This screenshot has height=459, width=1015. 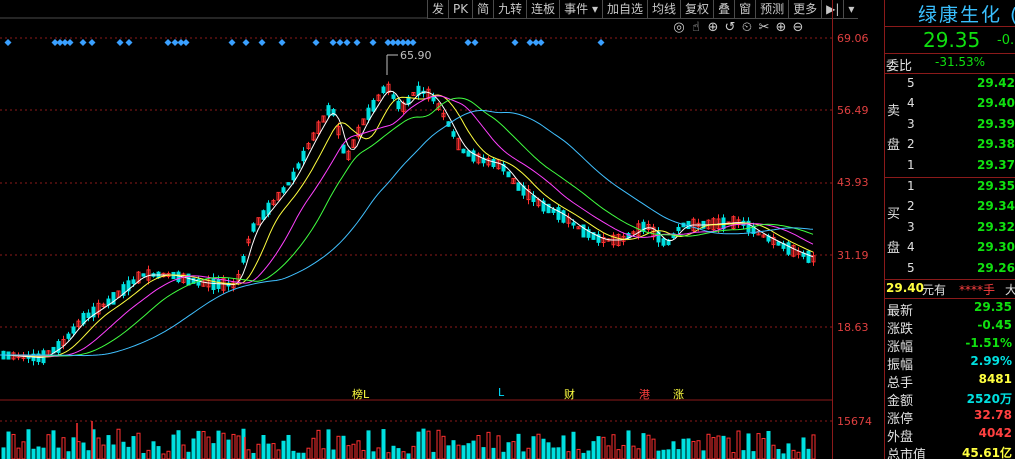 What do you see at coordinates (960, 62) in the screenshot?
I see `weibi-value: -31.53%` at bounding box center [960, 62].